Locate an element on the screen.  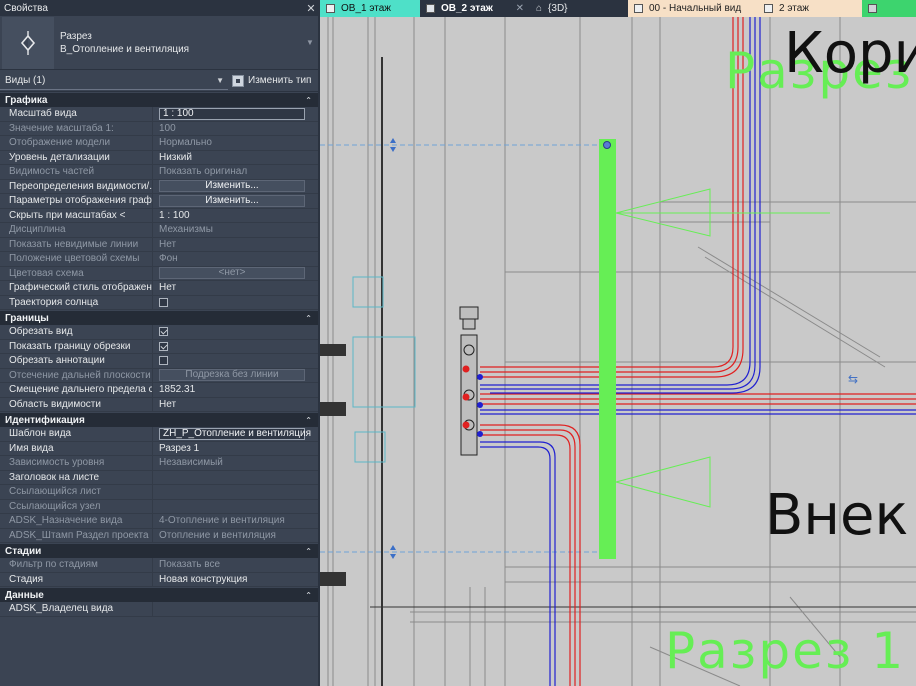
property-row: Уровень детализации Низкий is located at coordinates (159, 157).